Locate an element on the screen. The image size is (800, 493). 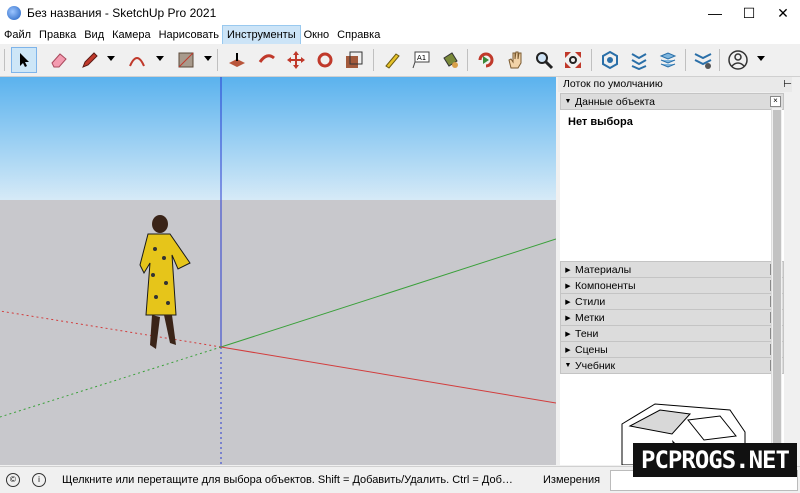
arc-icon is located at coordinates (137, 60).